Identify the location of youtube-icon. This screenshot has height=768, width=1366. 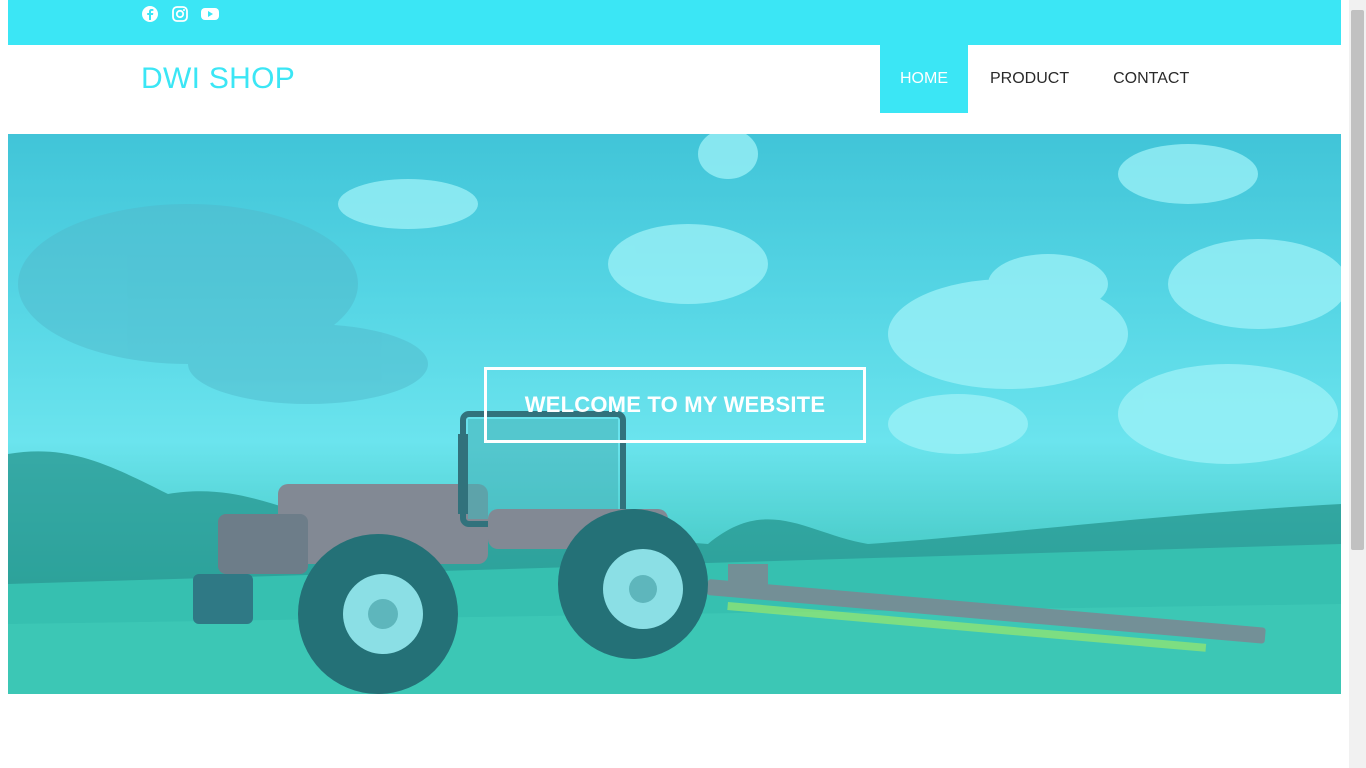
(210, 14).